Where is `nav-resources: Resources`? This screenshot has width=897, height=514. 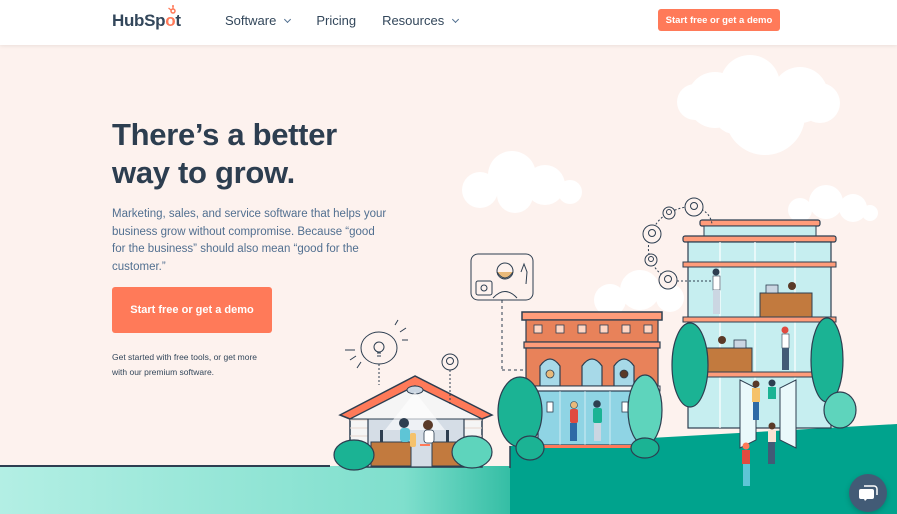 nav-resources: Resources is located at coordinates (421, 20).